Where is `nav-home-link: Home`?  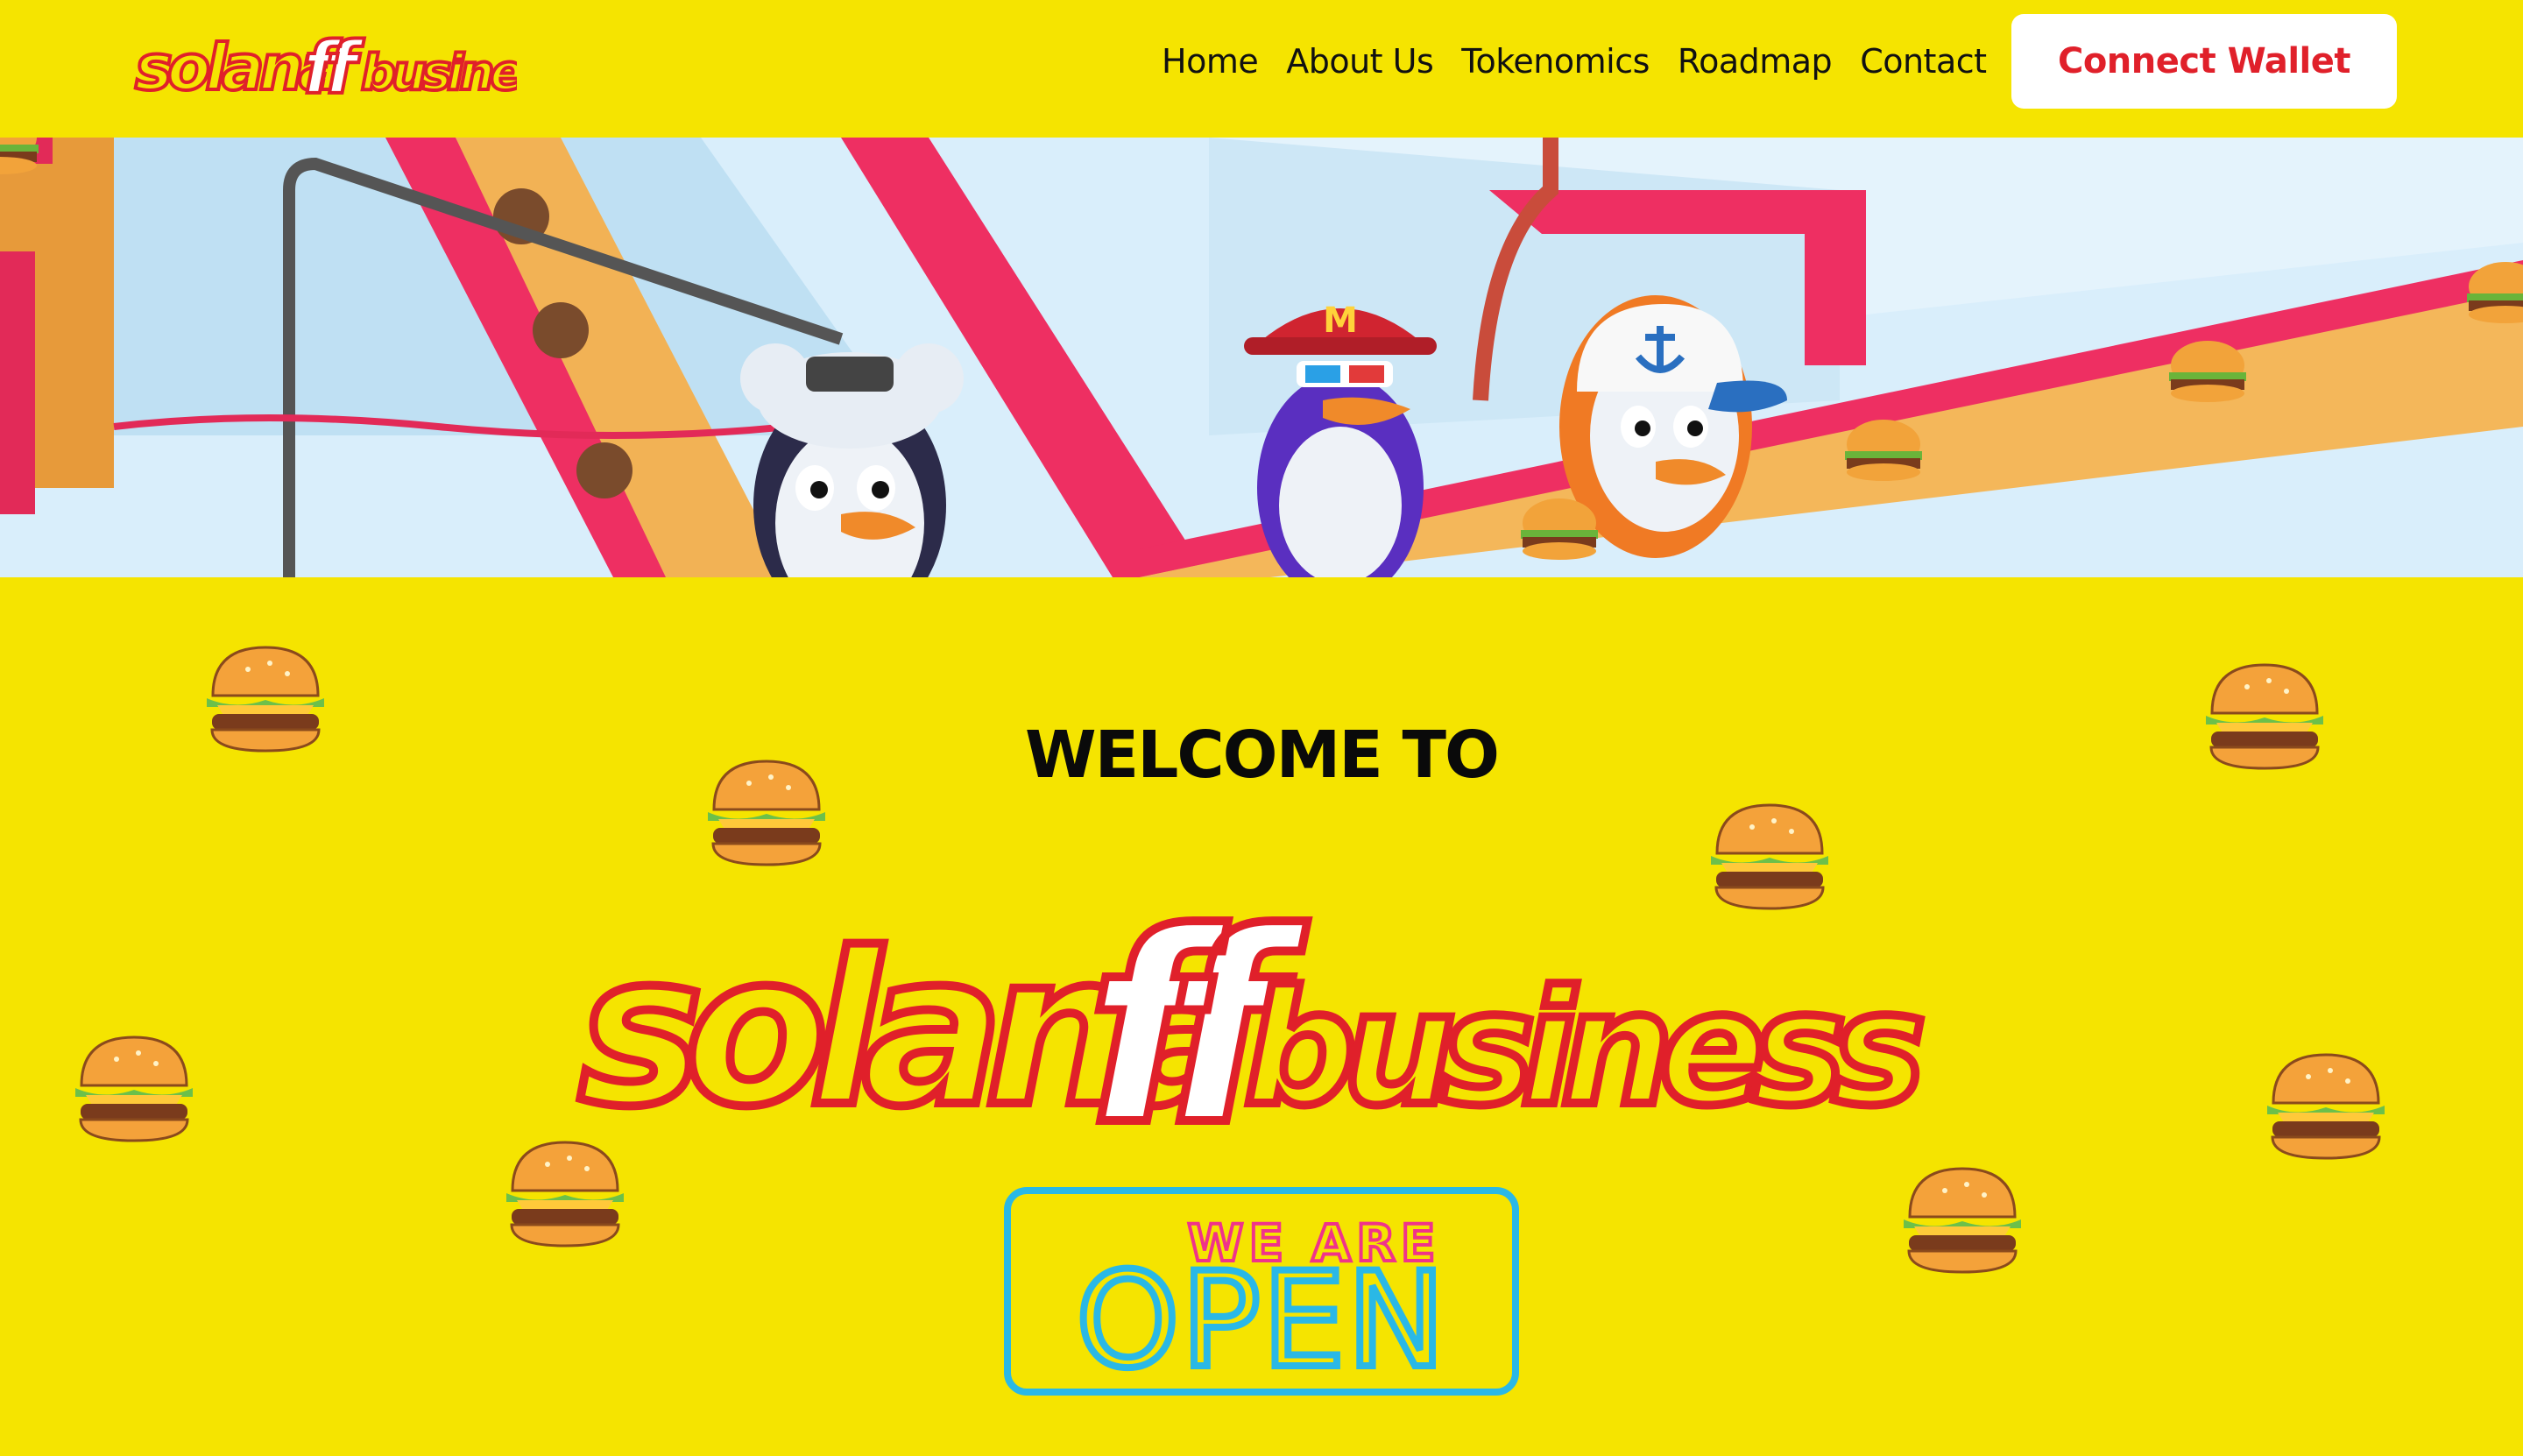
nav-home-link: Home is located at coordinates (1210, 61).